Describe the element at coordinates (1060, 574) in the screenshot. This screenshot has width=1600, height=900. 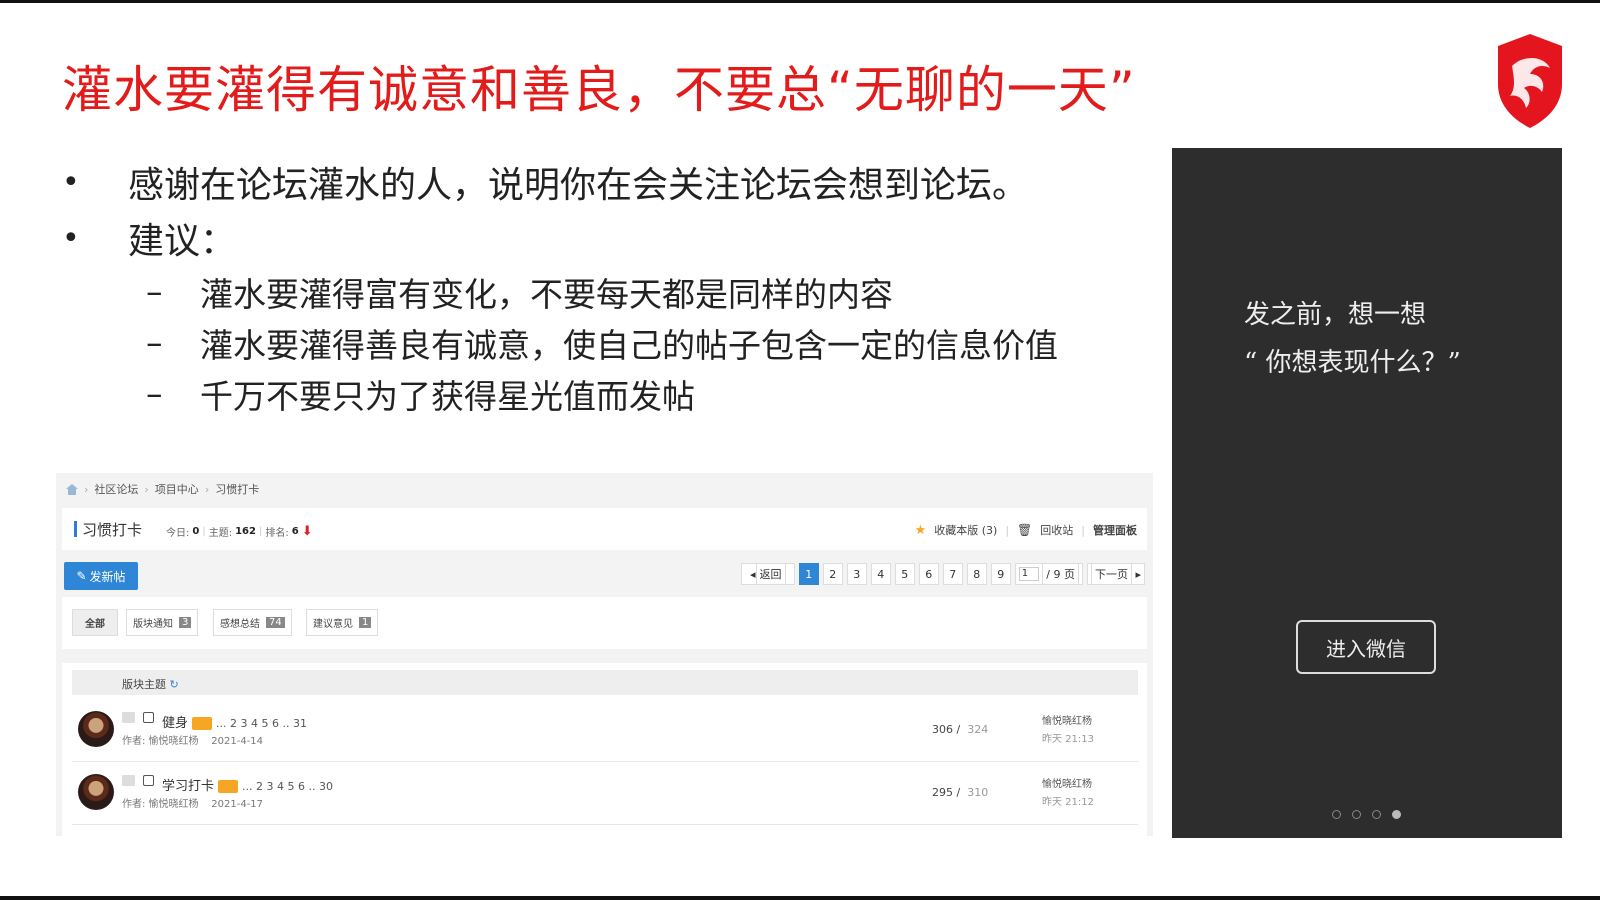
I see `page-total: / 9 页` at that location.